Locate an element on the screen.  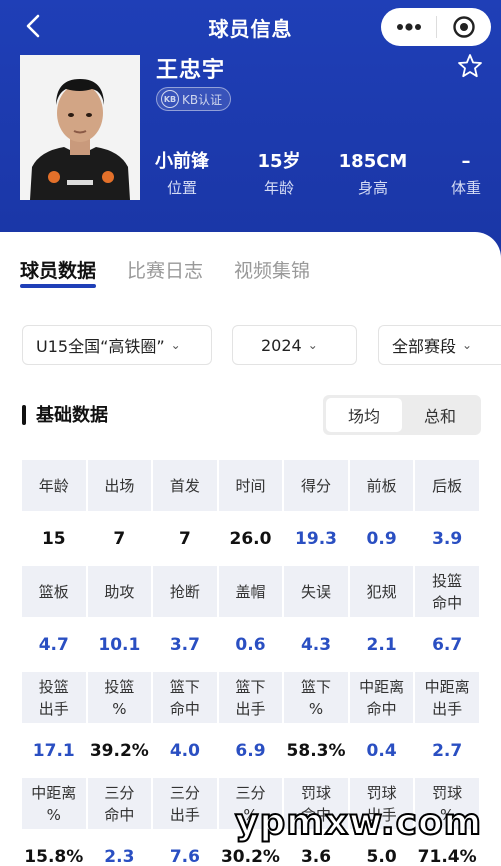
player-name: 王忠宇 is located at coordinates (191, 70).